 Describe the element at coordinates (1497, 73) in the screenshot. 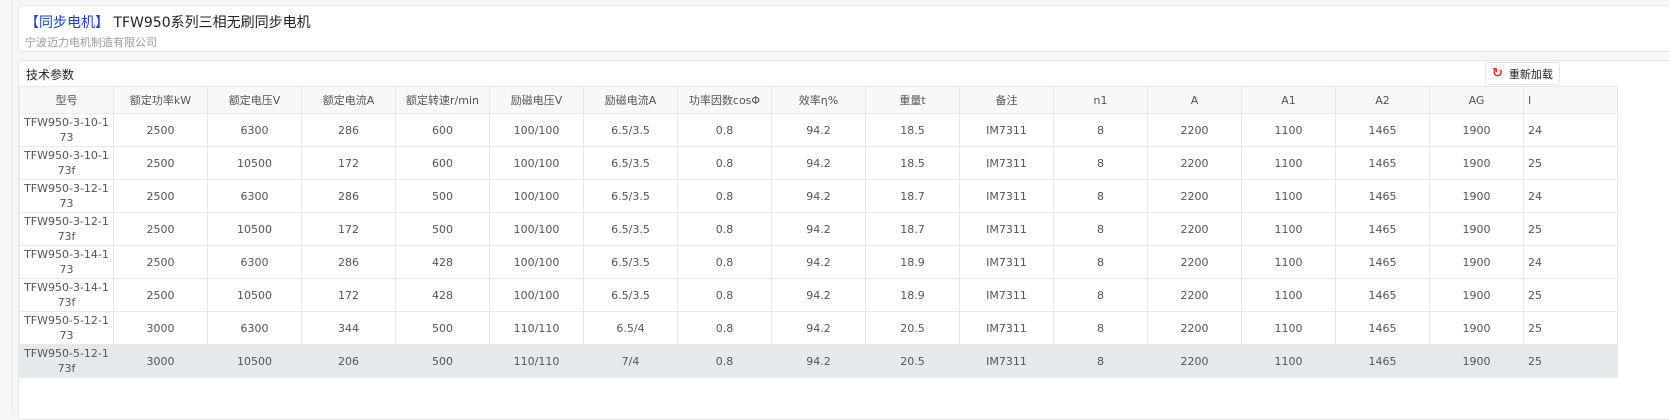

I see `refresh-icon: ↻` at that location.